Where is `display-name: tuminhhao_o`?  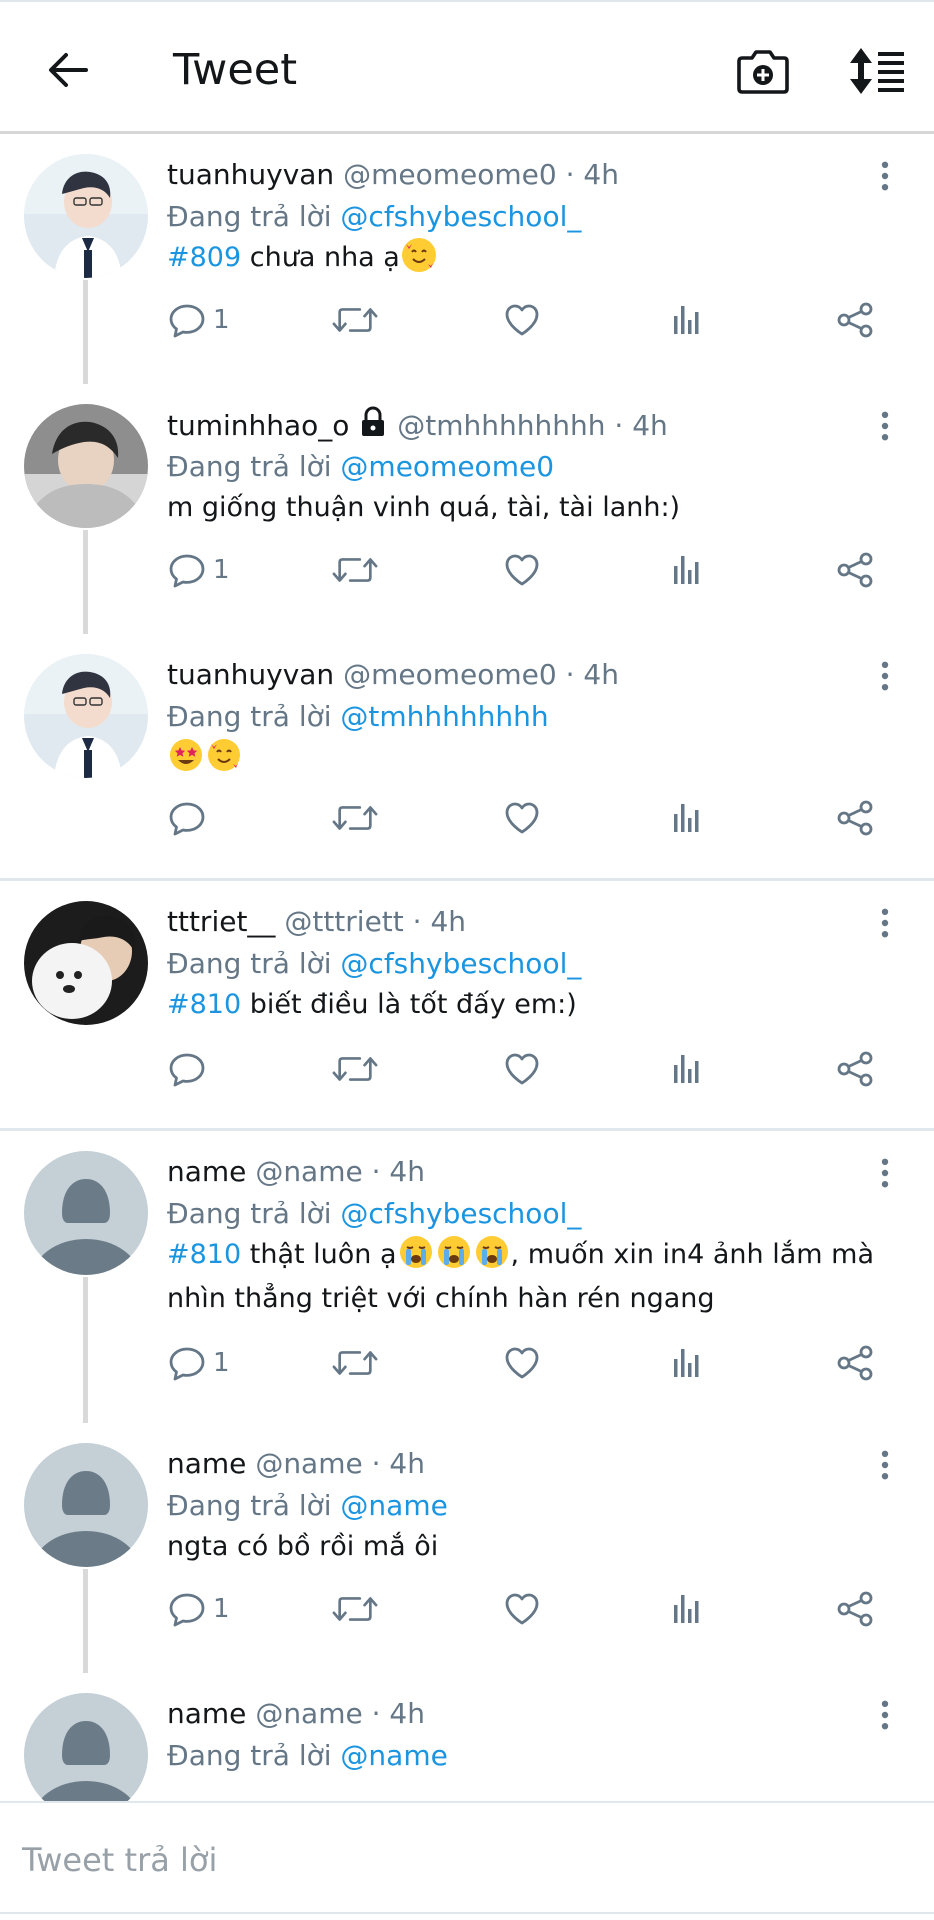
display-name: tuminhhao_o is located at coordinates (258, 425).